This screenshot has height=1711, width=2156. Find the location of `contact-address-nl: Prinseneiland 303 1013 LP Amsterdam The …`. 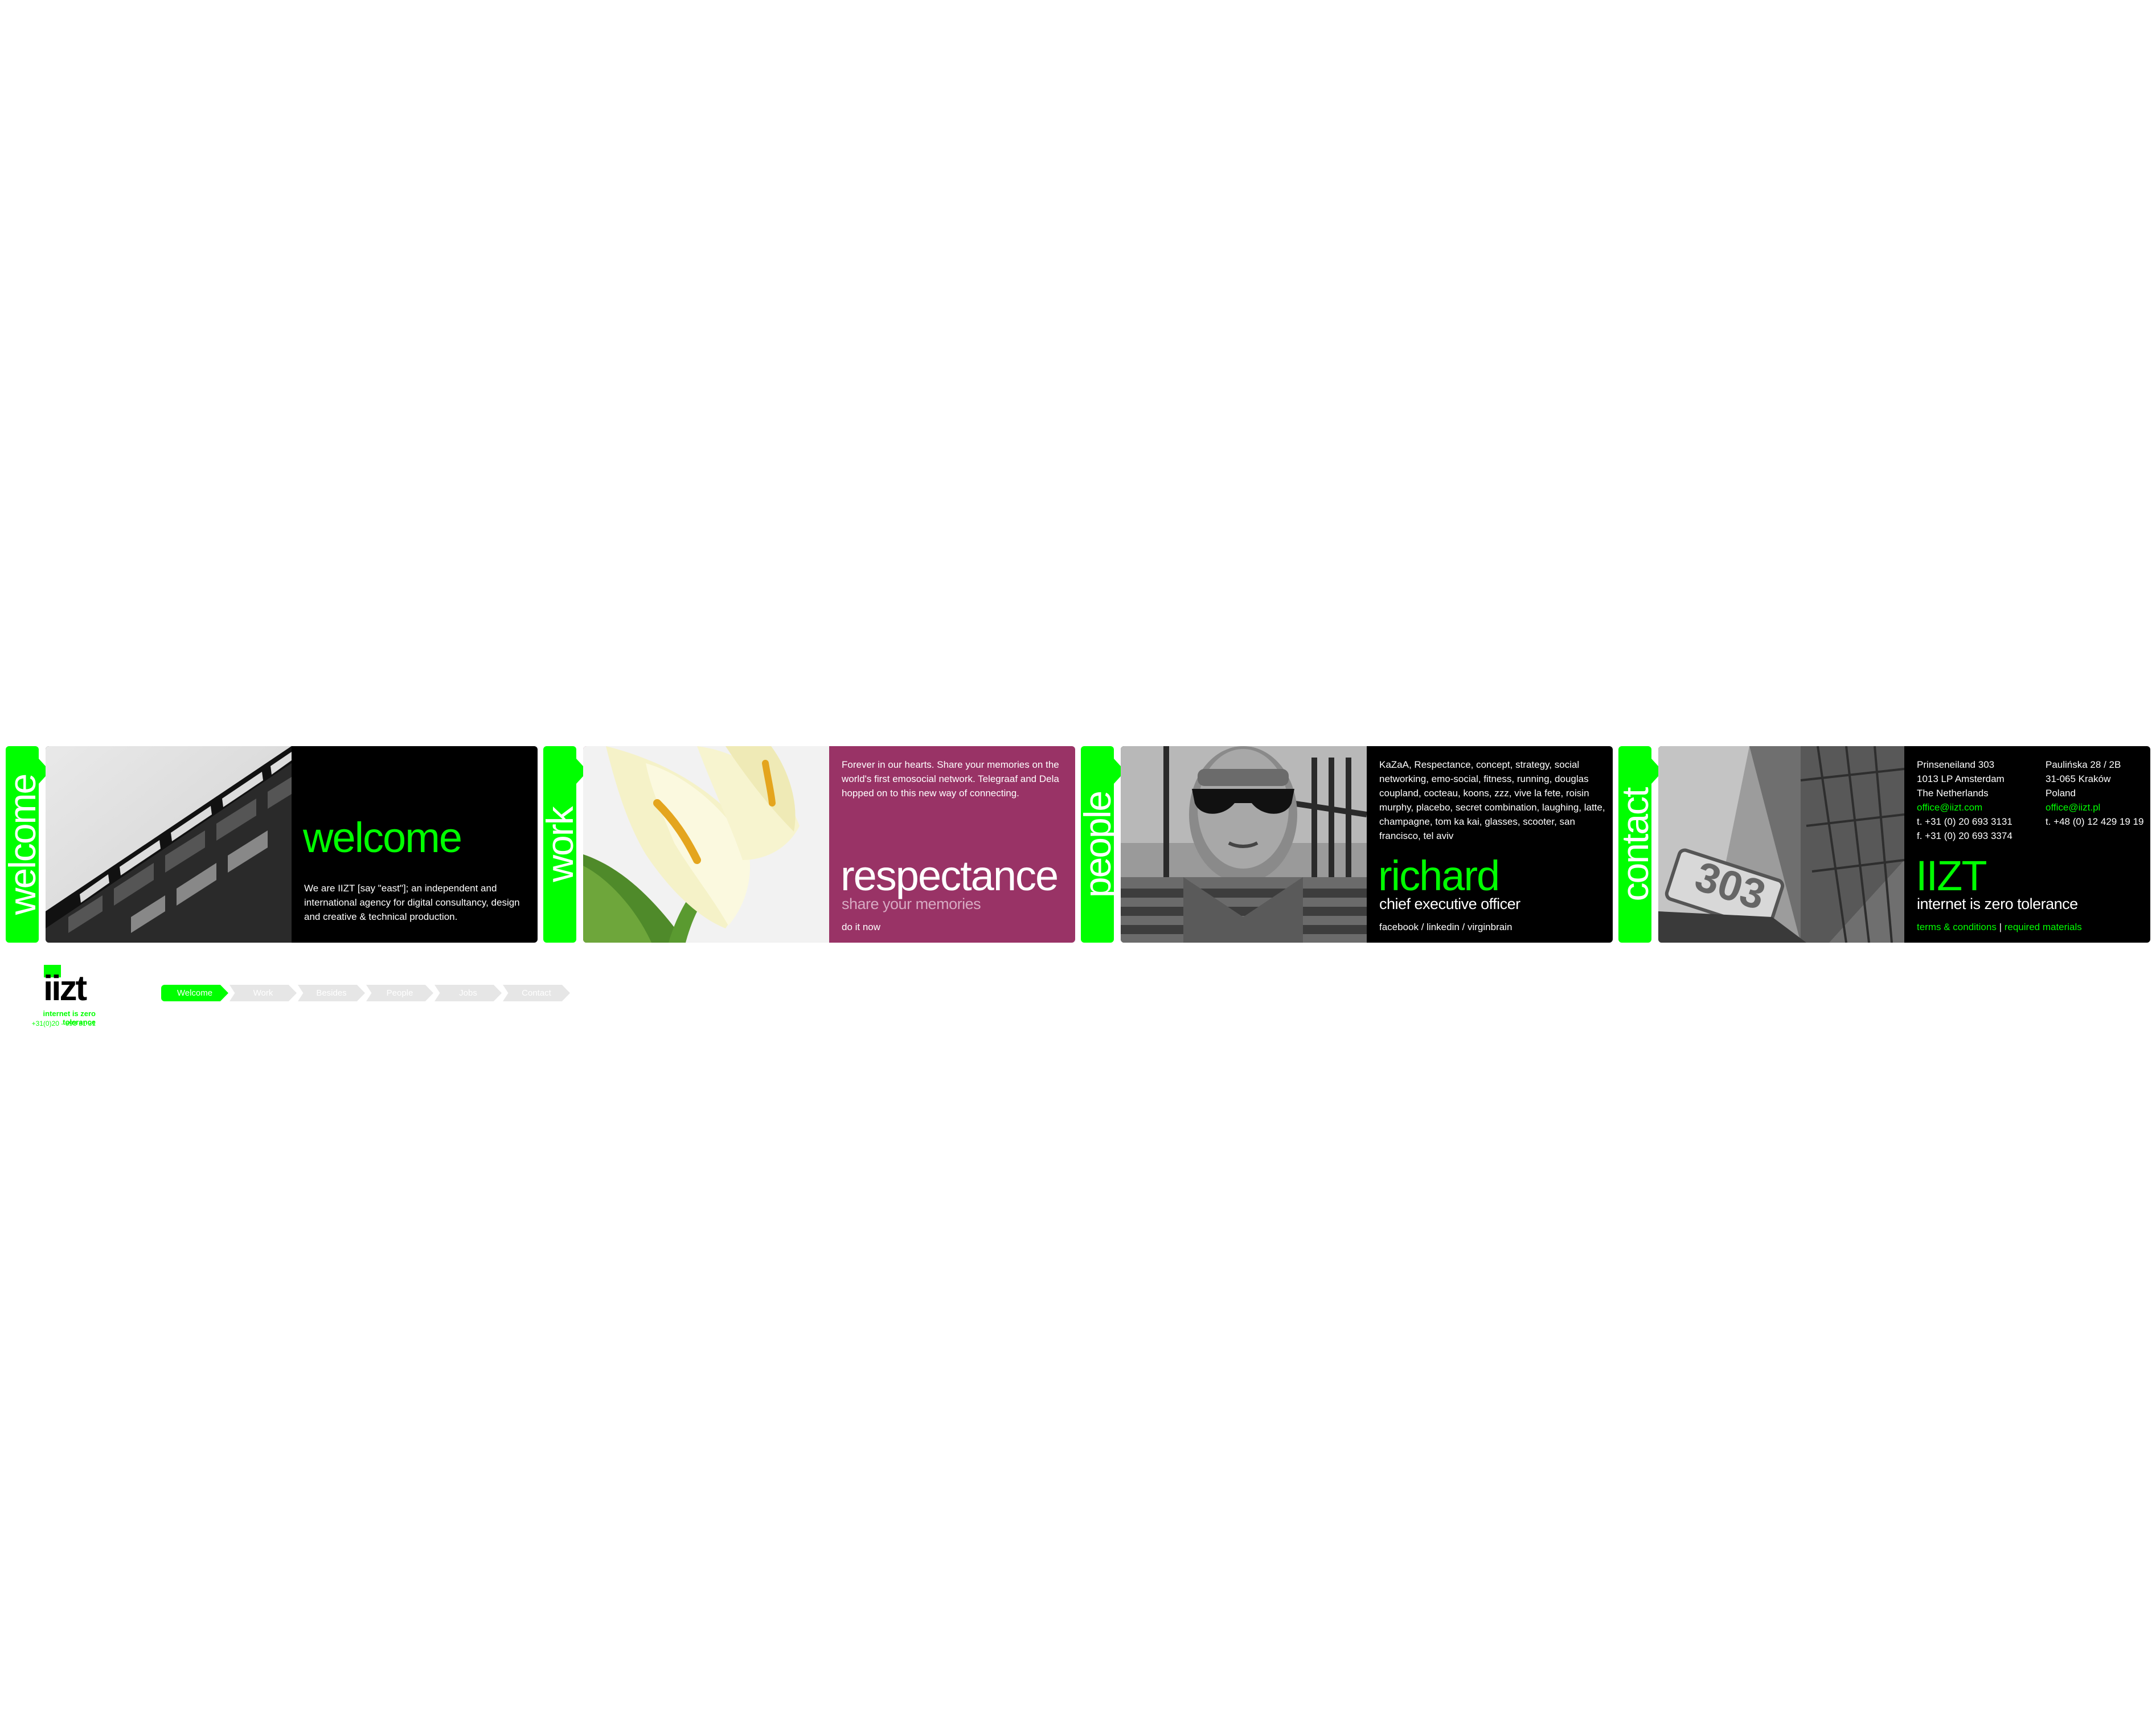

contact-address-nl: Prinseneiland 303 1013 LP Amsterdam The … is located at coordinates (1976, 801).